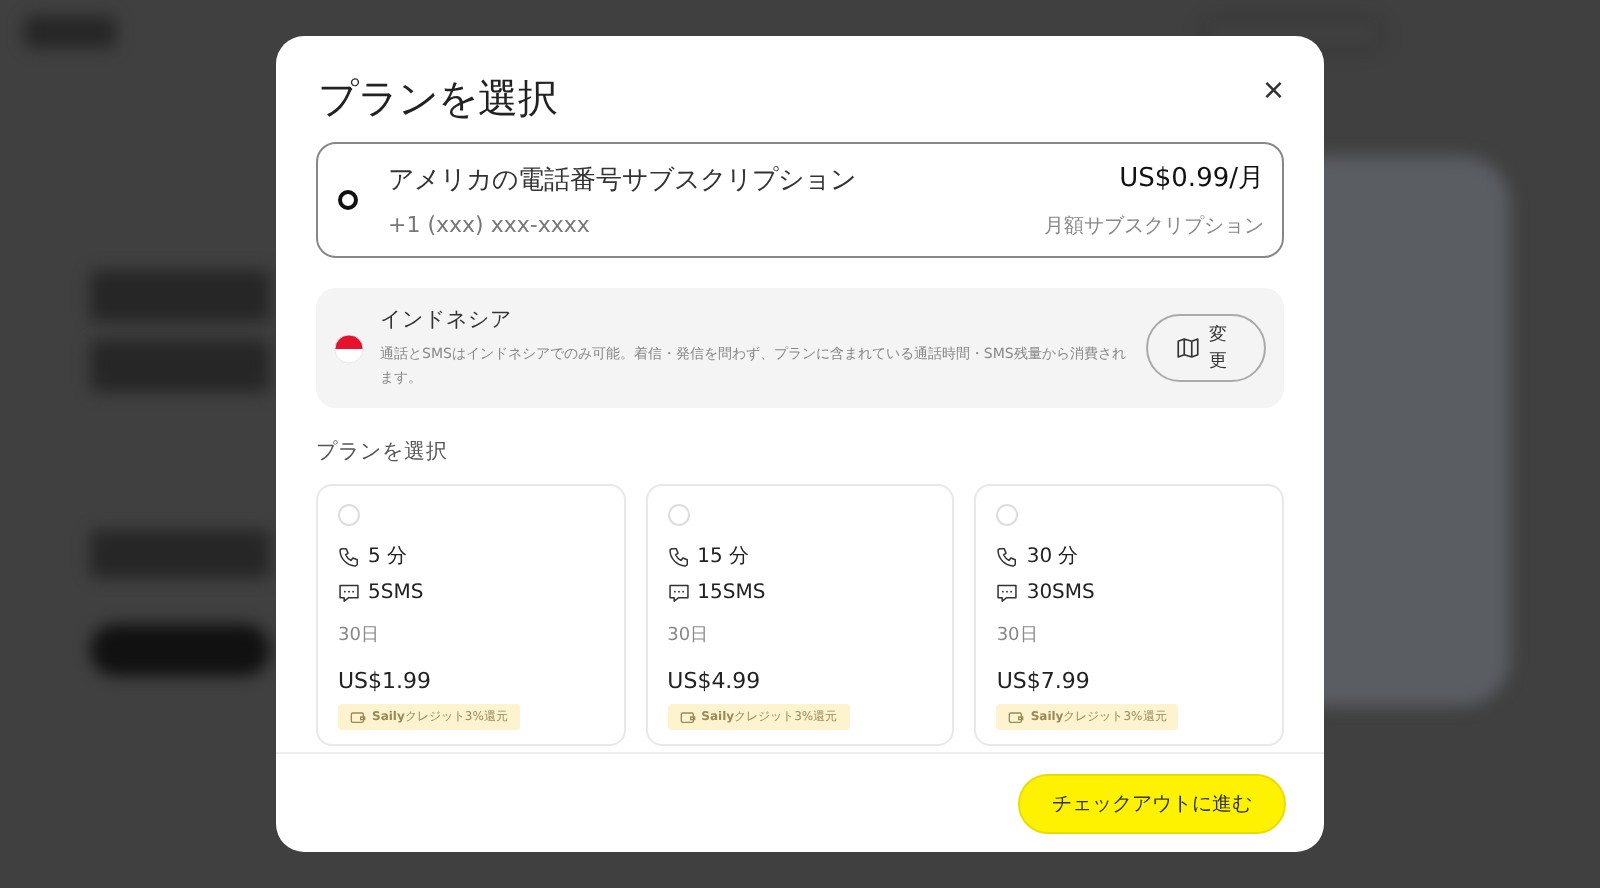 This screenshot has height=888, width=1600. What do you see at coordinates (1190, 179) in the screenshot?
I see `subscription-price: US$0.99/月` at bounding box center [1190, 179].